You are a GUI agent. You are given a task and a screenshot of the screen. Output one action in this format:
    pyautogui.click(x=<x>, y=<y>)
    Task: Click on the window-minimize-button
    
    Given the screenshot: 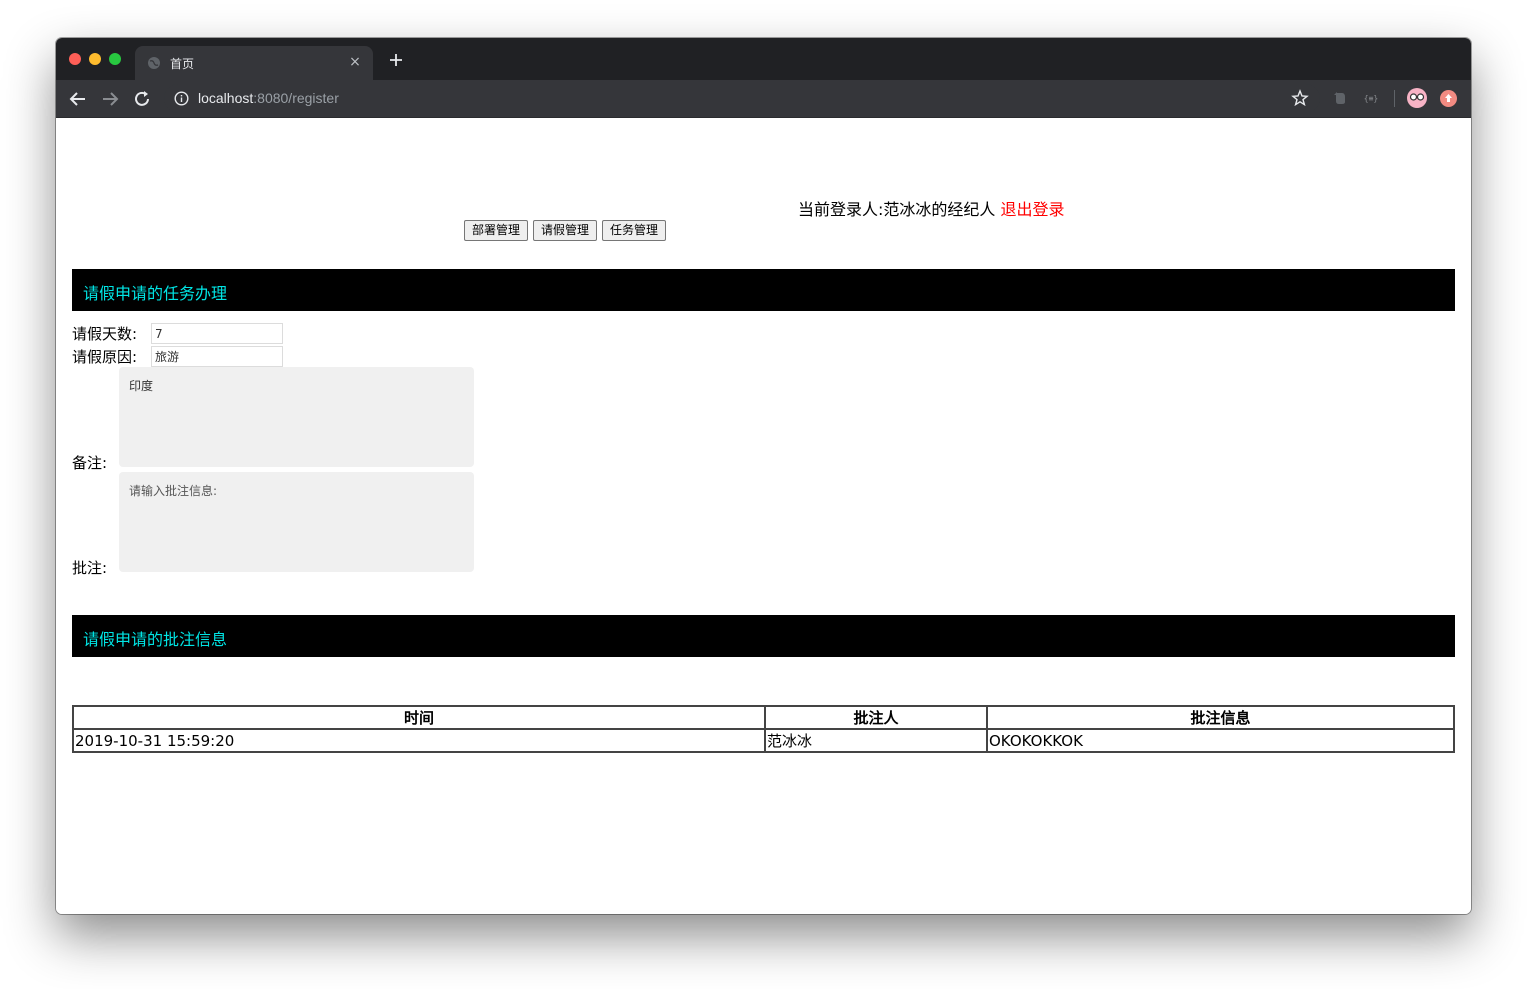 What is the action you would take?
    pyautogui.click(x=95, y=59)
    